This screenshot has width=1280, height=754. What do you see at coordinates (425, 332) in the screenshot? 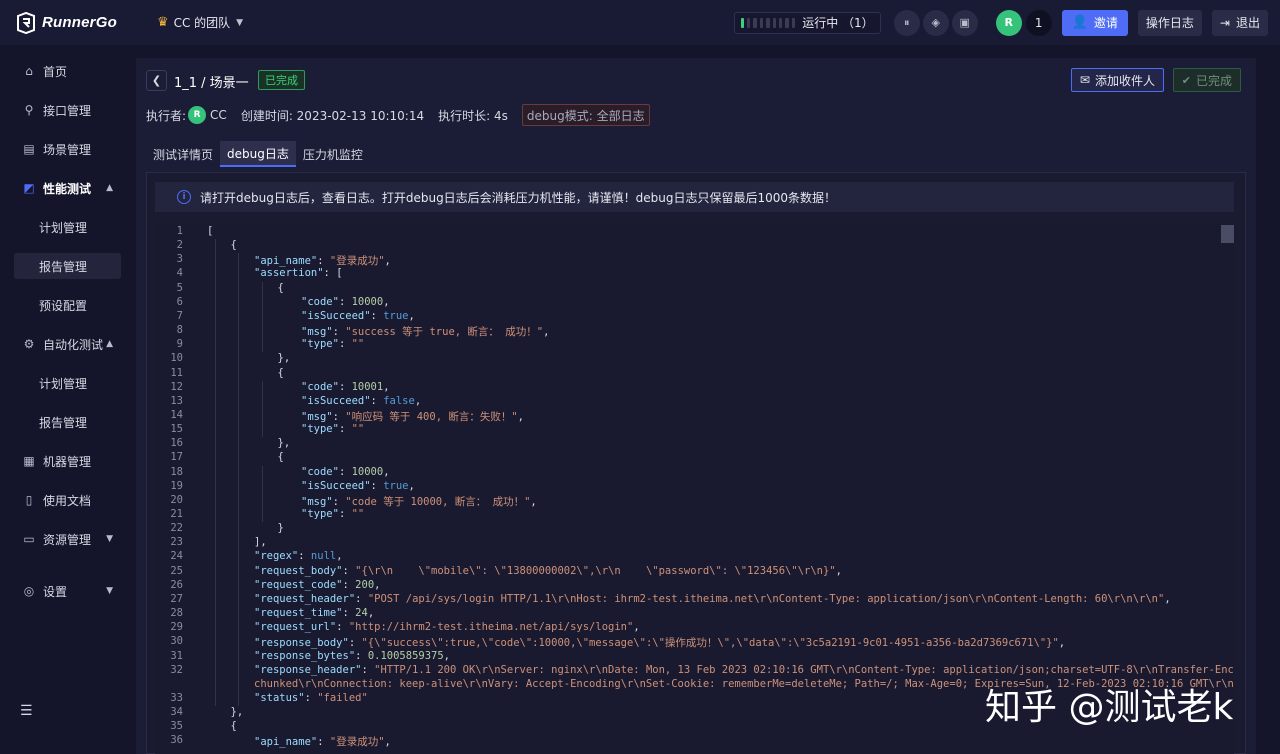
I see `code-line: "msg": "success 等于 true, 断言： 成功！",` at bounding box center [425, 332].